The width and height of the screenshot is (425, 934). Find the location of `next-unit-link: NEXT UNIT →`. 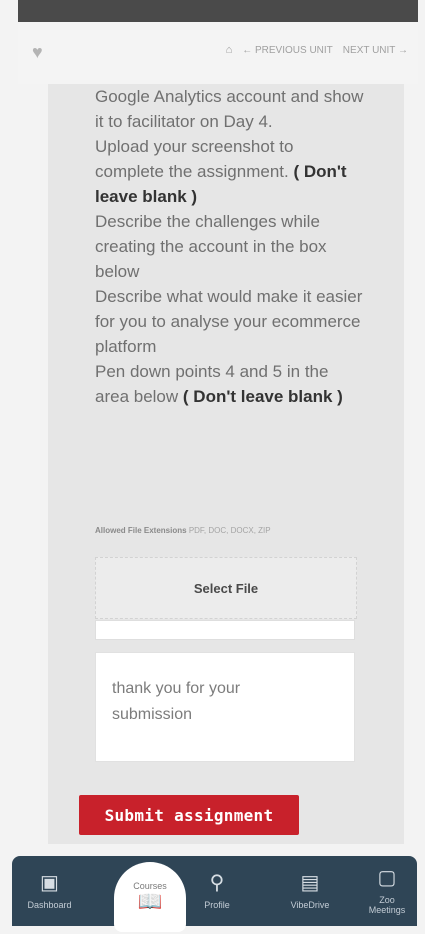

next-unit-link: NEXT UNIT → is located at coordinates (375, 50).